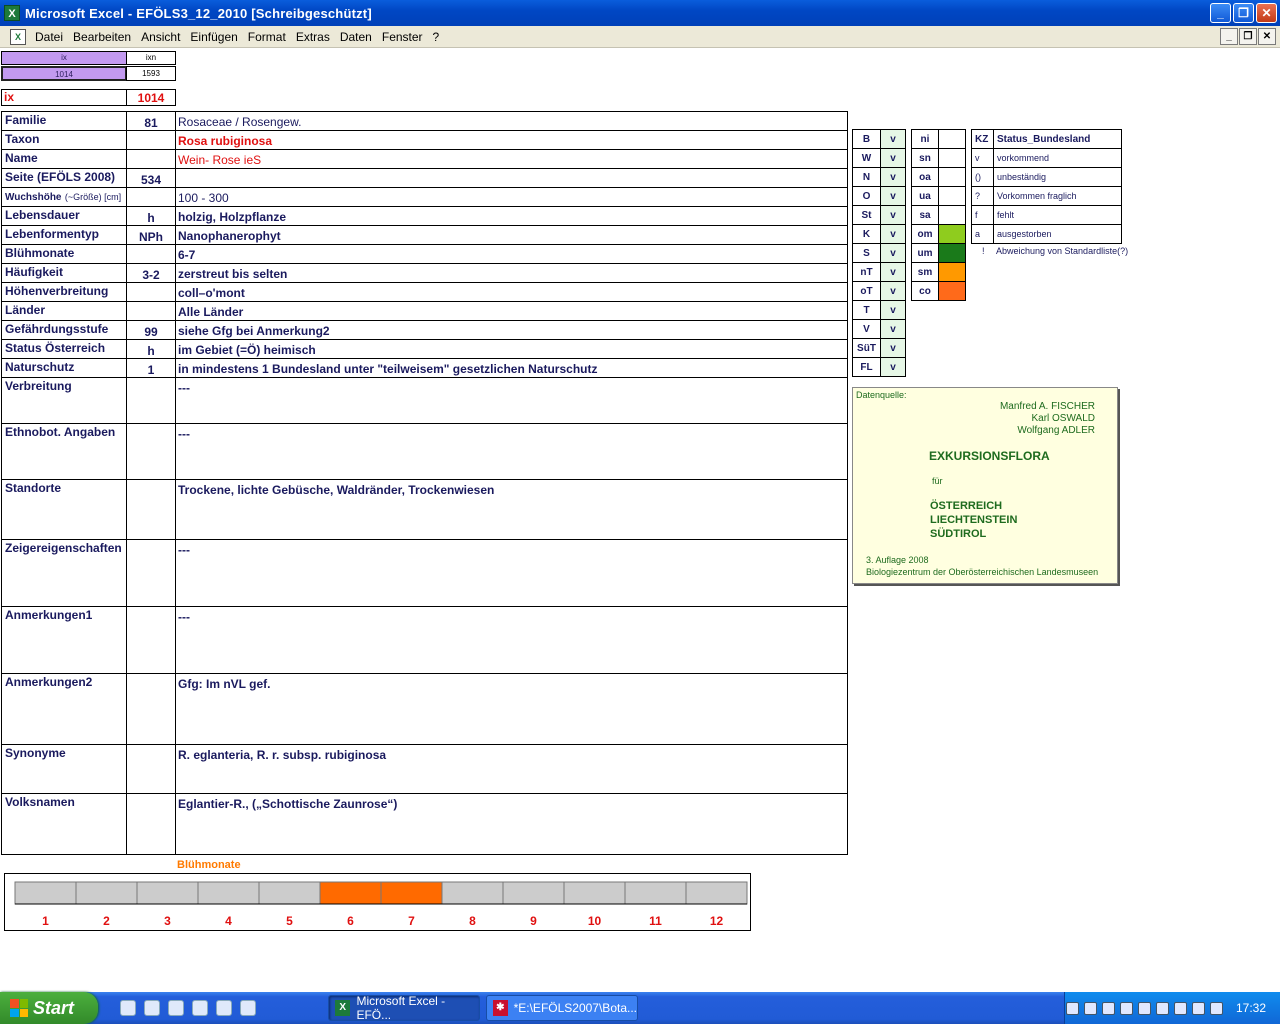 The height and width of the screenshot is (1024, 1280). What do you see at coordinates (49, 37) in the screenshot?
I see `menu-item-0: Datei` at bounding box center [49, 37].